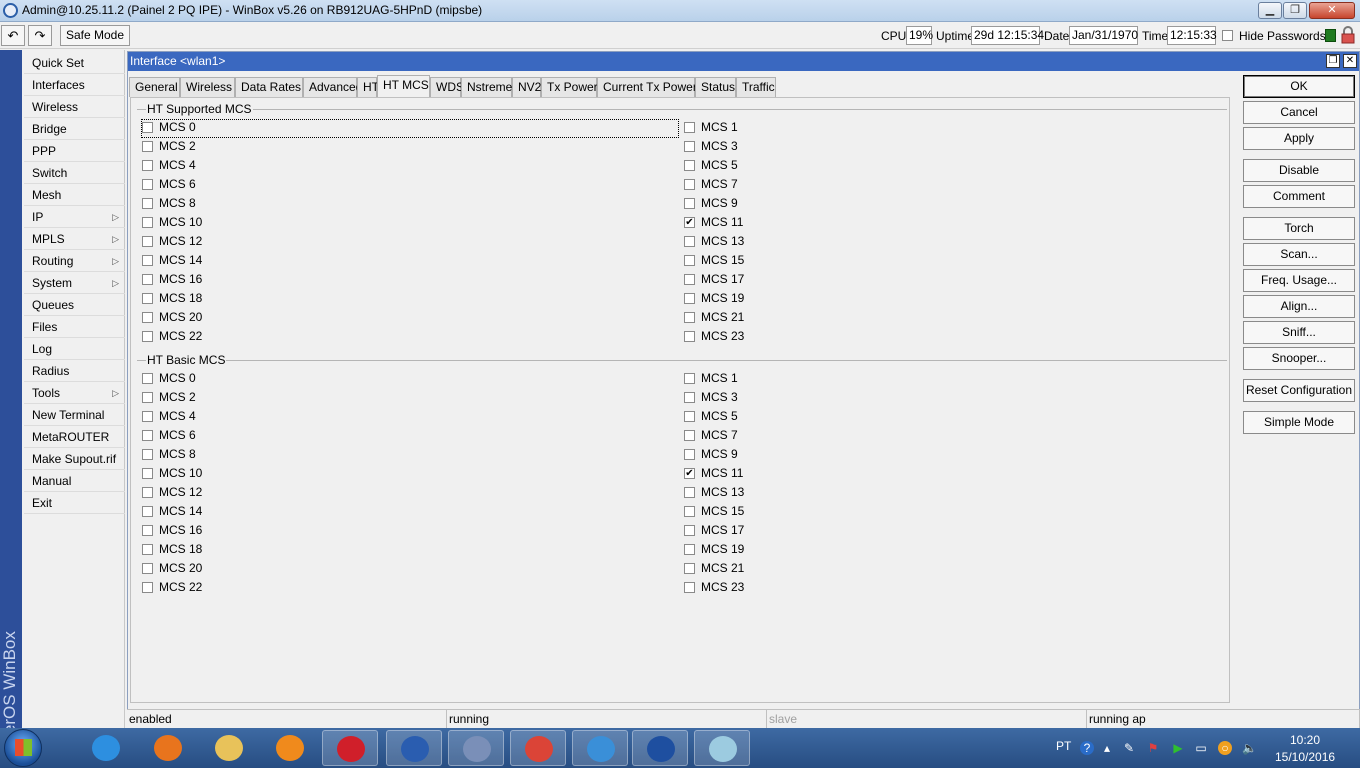 The height and width of the screenshot is (768, 1360). Describe the element at coordinates (744, 185) in the screenshot. I see `ht-supported-mcs-mcs-7-option: MCS 7` at that location.